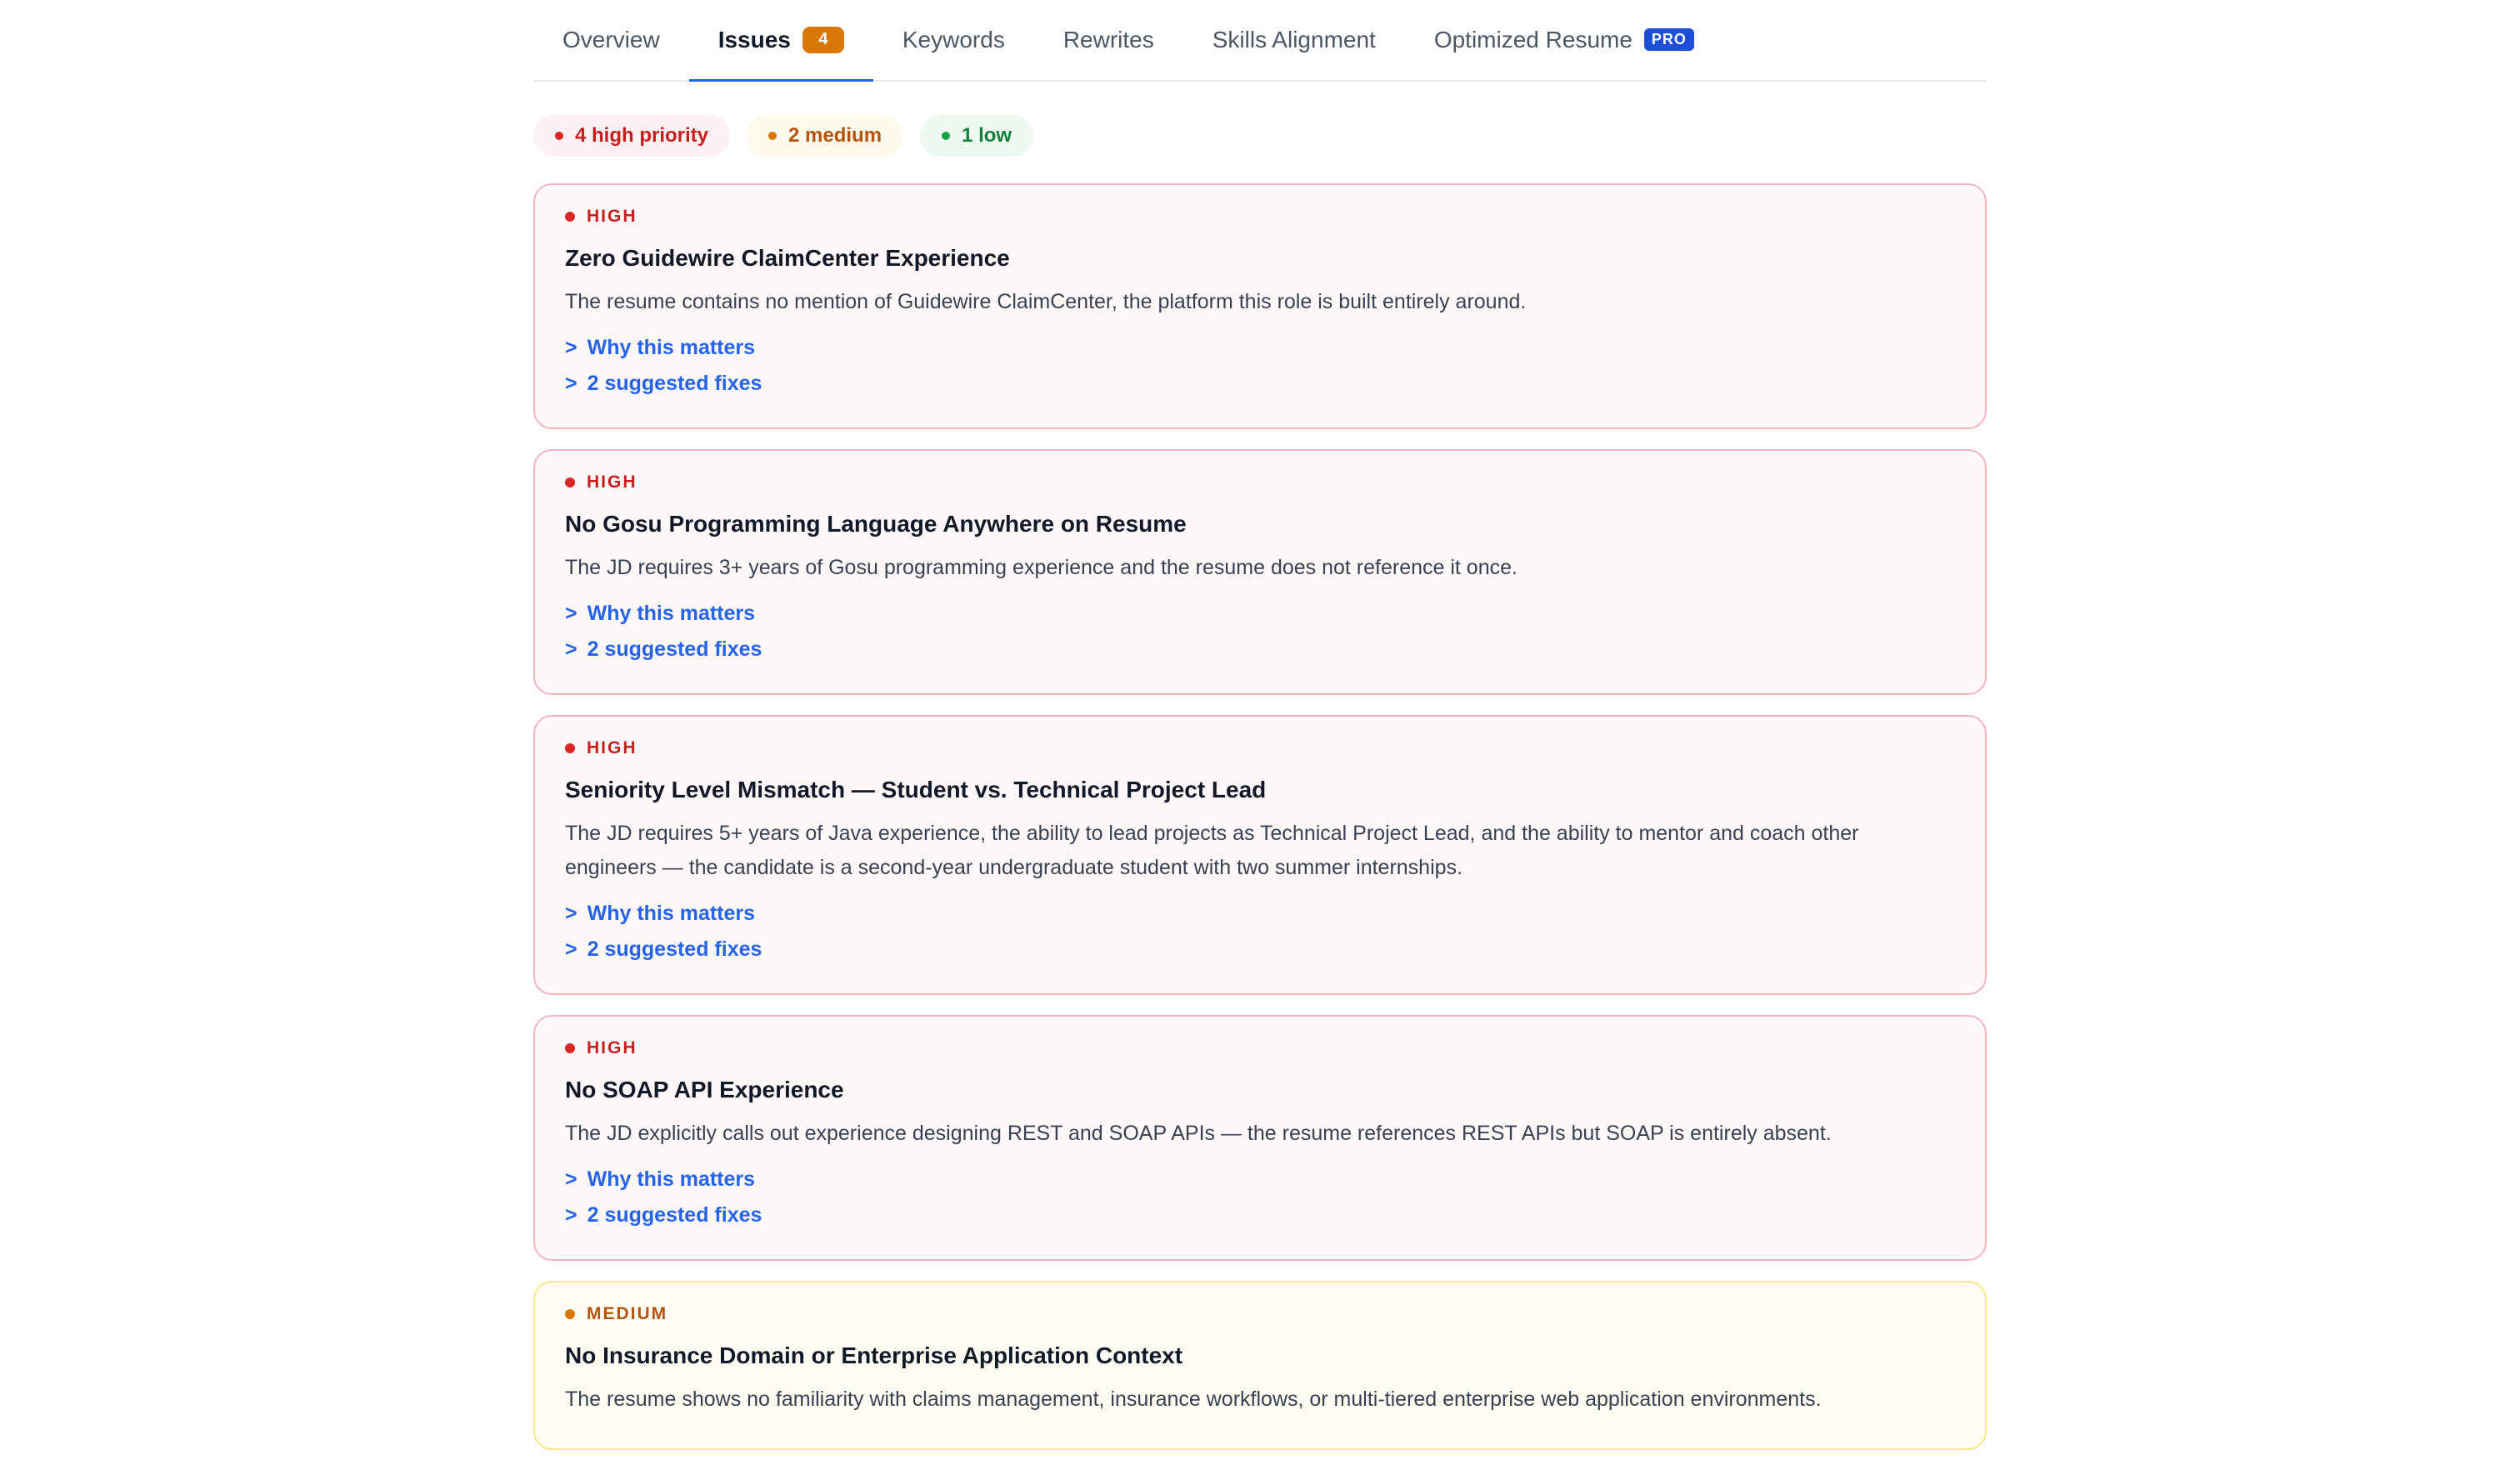  Describe the element at coordinates (946, 136) in the screenshot. I see `low-dot-icon` at that location.